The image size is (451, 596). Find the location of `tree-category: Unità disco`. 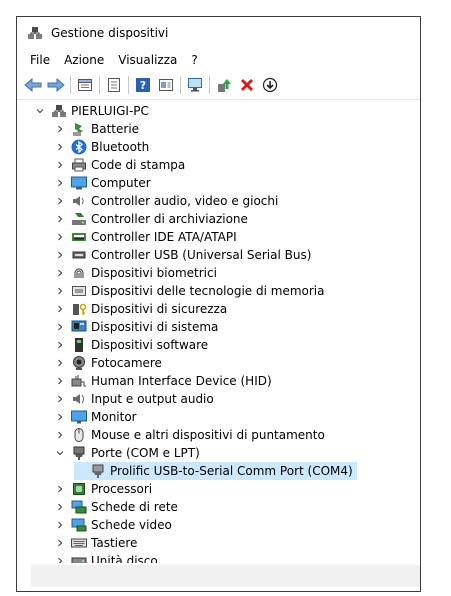

tree-category: Unità disco is located at coordinates (106, 557).